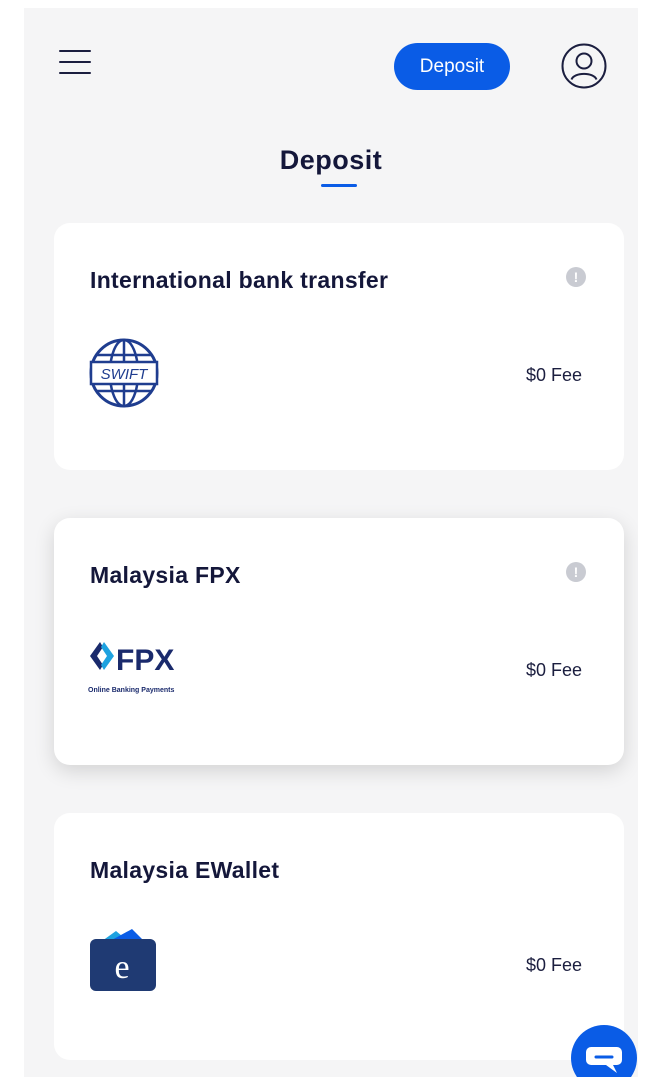  Describe the element at coordinates (331, 63) in the screenshot. I see `top-bar: Deposit` at that location.